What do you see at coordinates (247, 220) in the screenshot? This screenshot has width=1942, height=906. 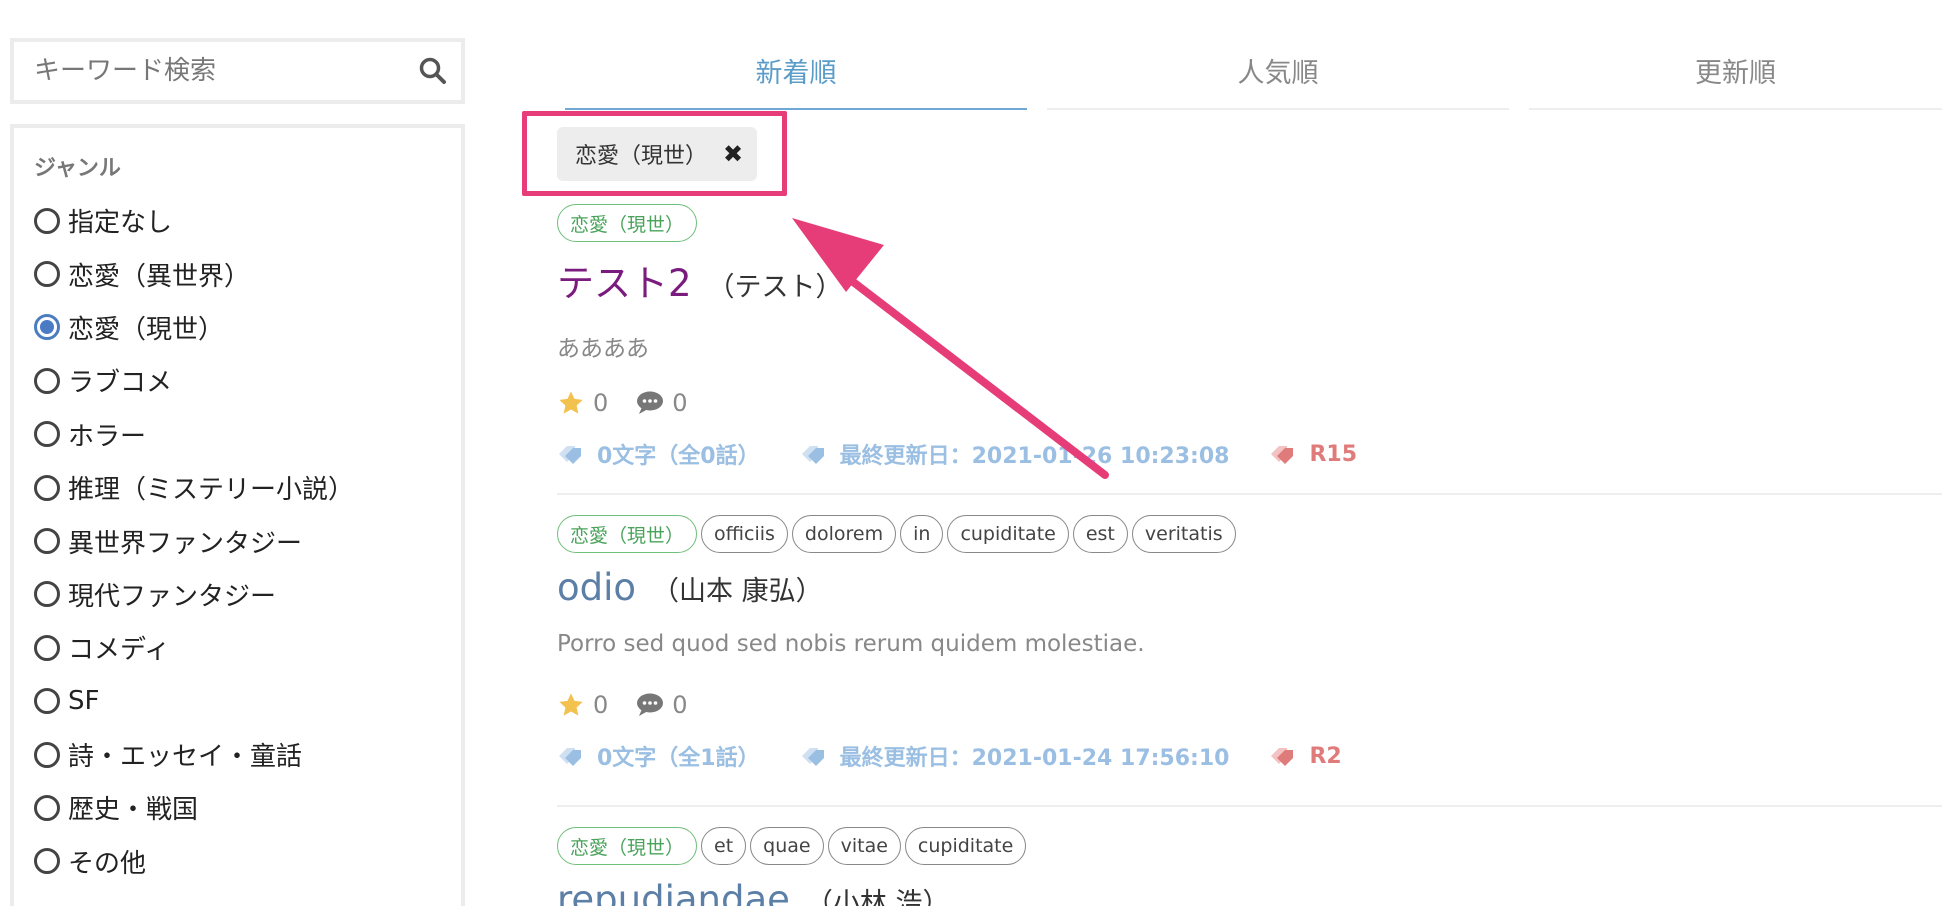 I see `genre-option: 指定なし` at bounding box center [247, 220].